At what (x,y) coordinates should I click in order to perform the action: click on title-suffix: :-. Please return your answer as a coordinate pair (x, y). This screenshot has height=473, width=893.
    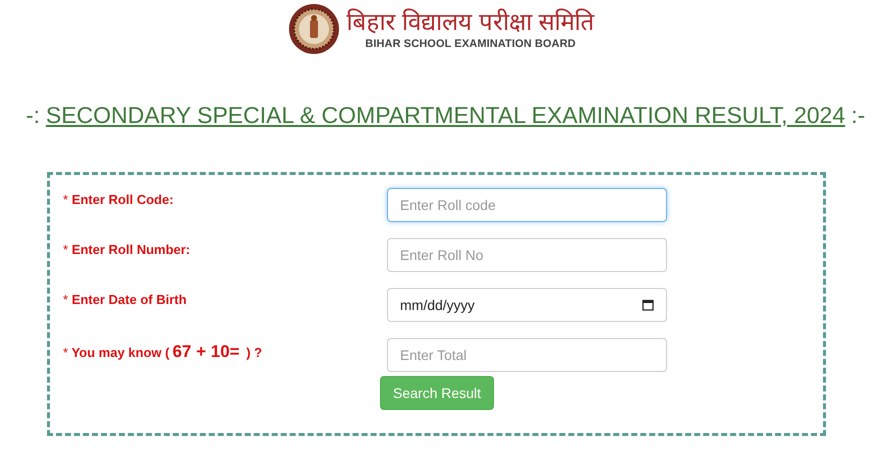
    Looking at the image, I should click on (858, 115).